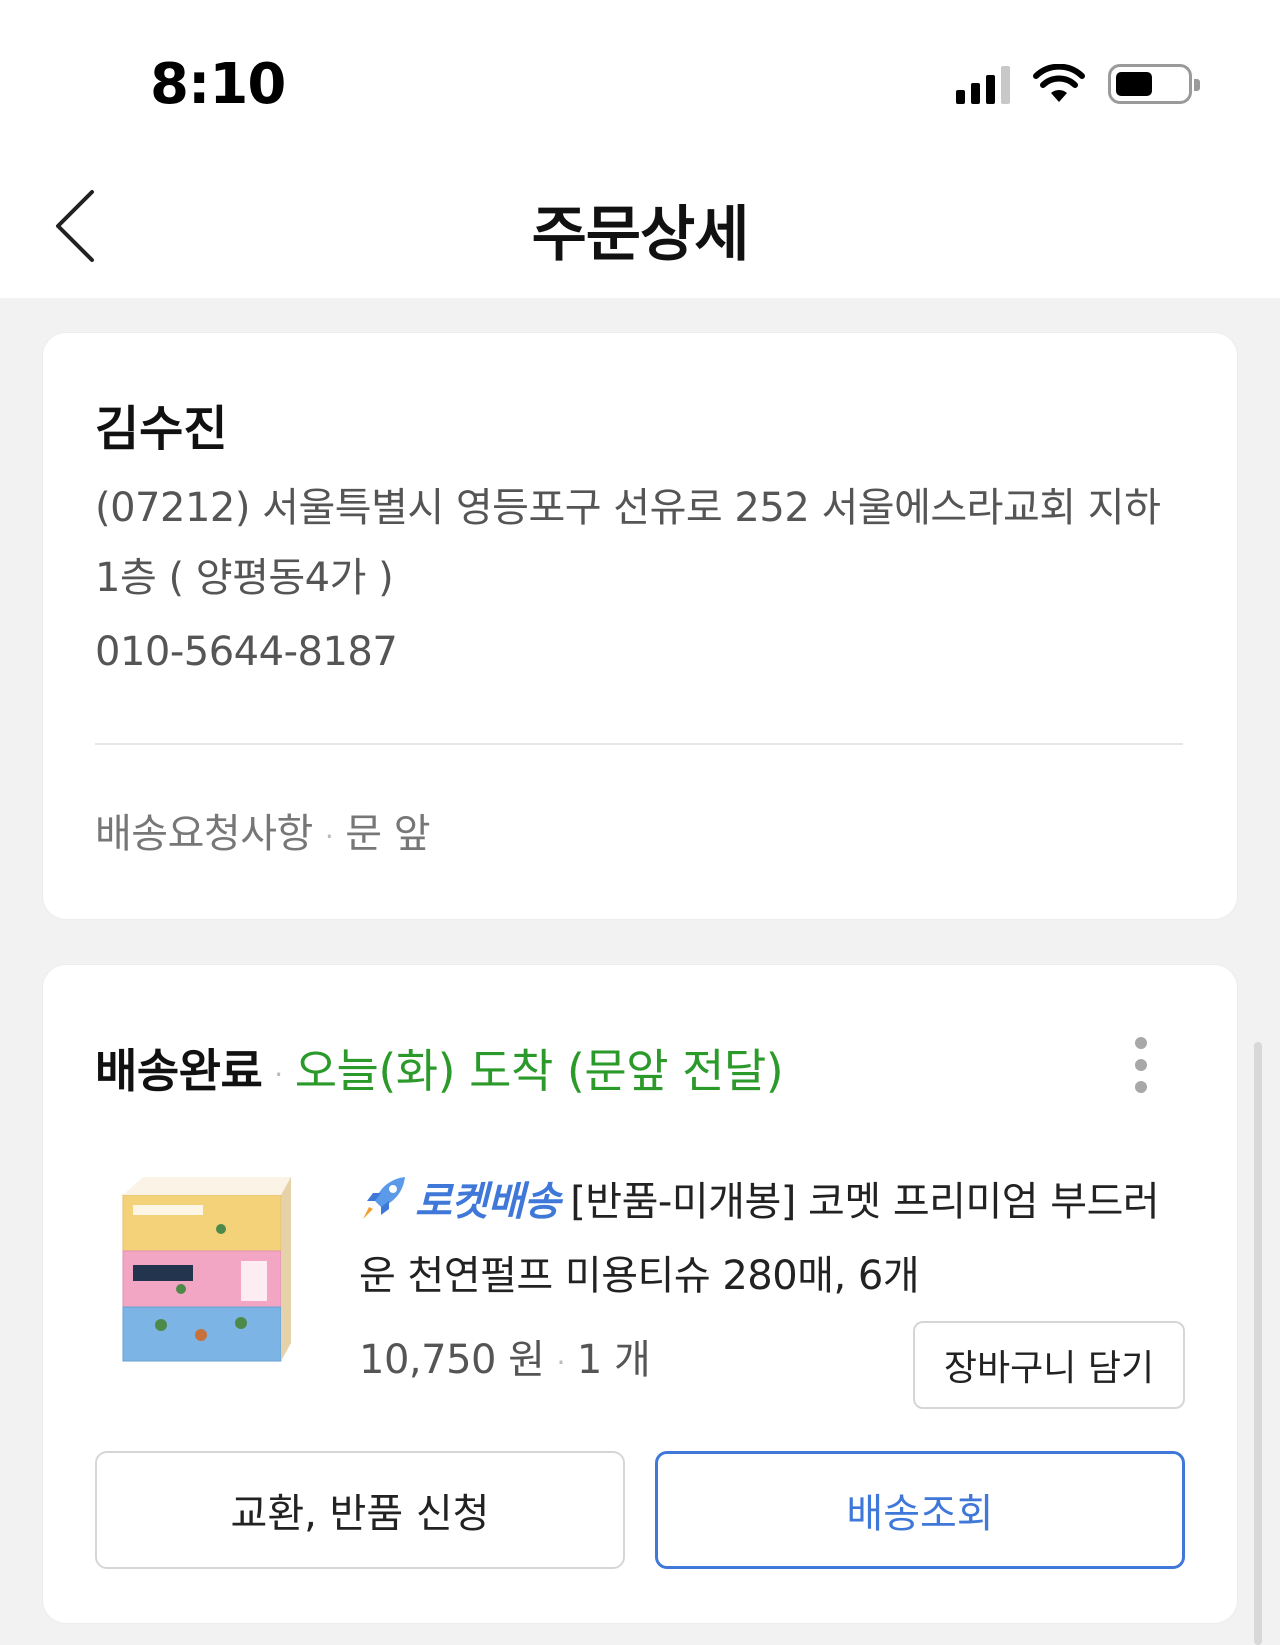  What do you see at coordinates (983, 84) in the screenshot?
I see `signal-icon` at bounding box center [983, 84].